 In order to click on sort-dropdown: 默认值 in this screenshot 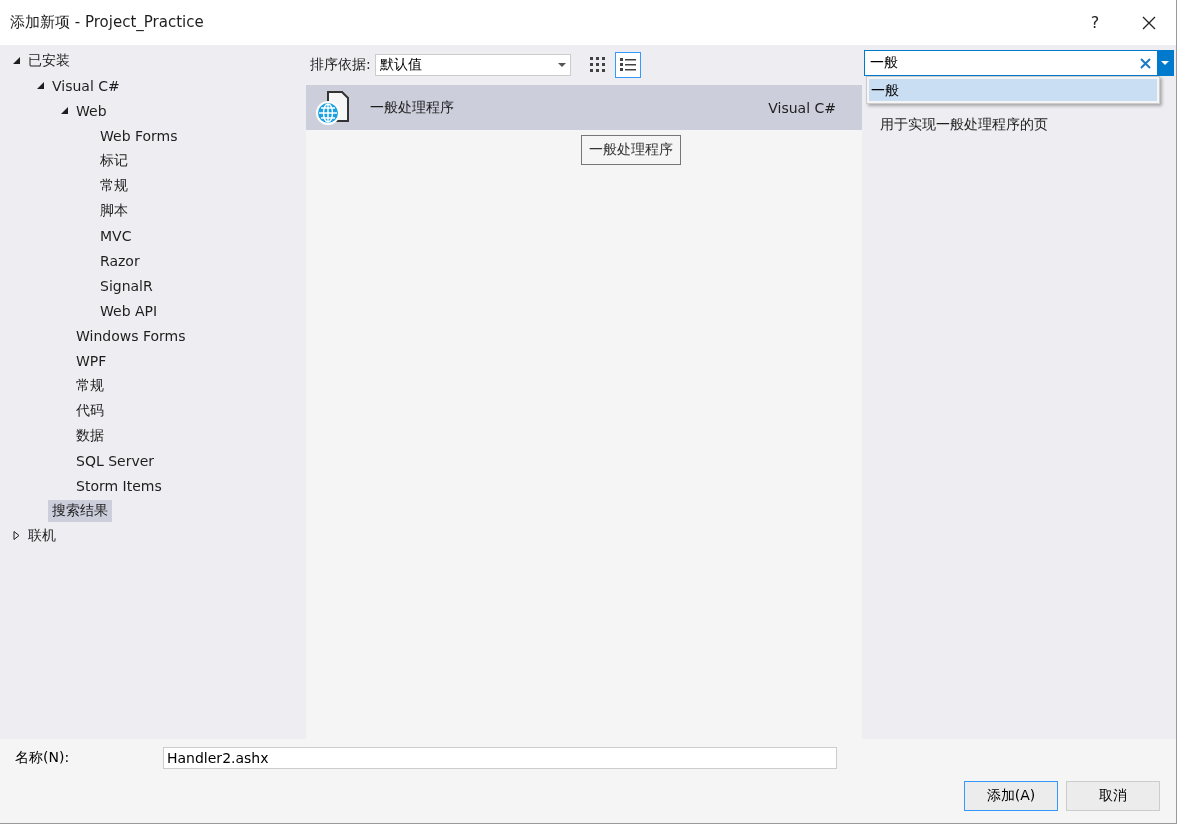, I will do `click(472, 65)`.